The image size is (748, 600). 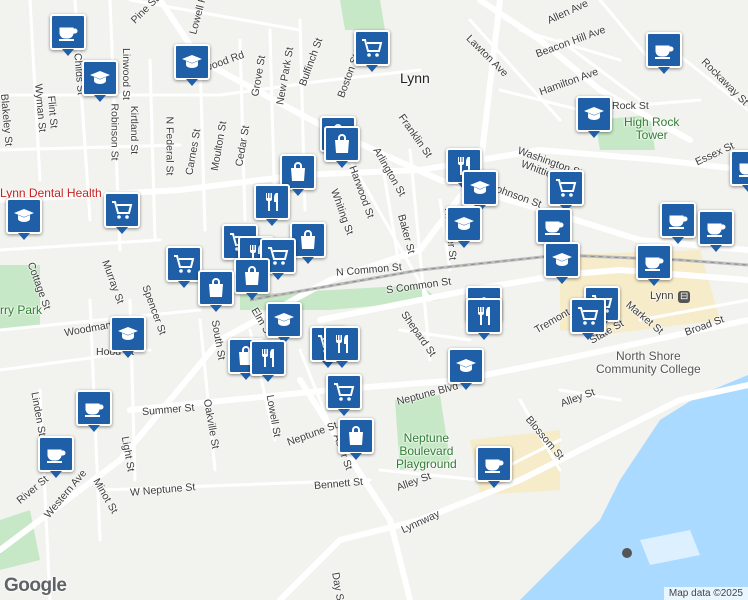 I want to click on google-logo: Google, so click(x=35, y=585).